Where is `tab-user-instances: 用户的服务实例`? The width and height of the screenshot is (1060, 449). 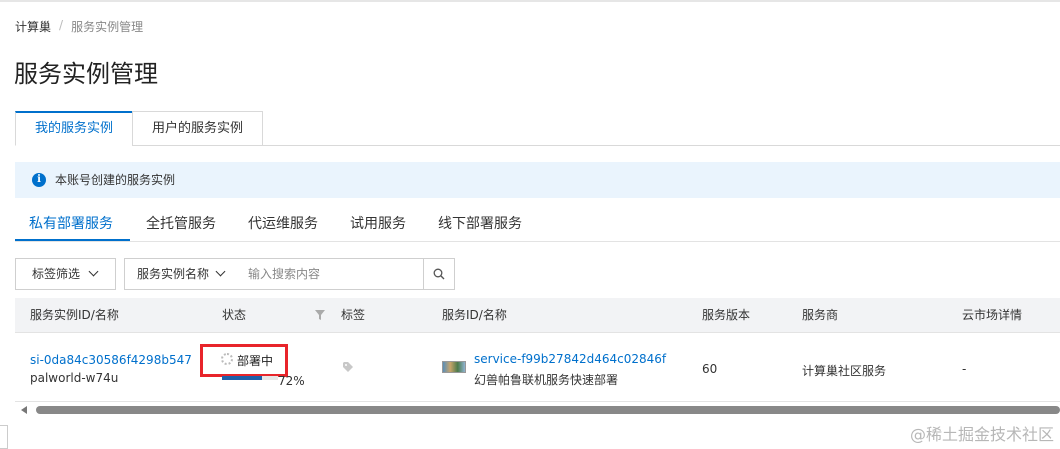 tab-user-instances: 用户的服务实例 is located at coordinates (197, 128).